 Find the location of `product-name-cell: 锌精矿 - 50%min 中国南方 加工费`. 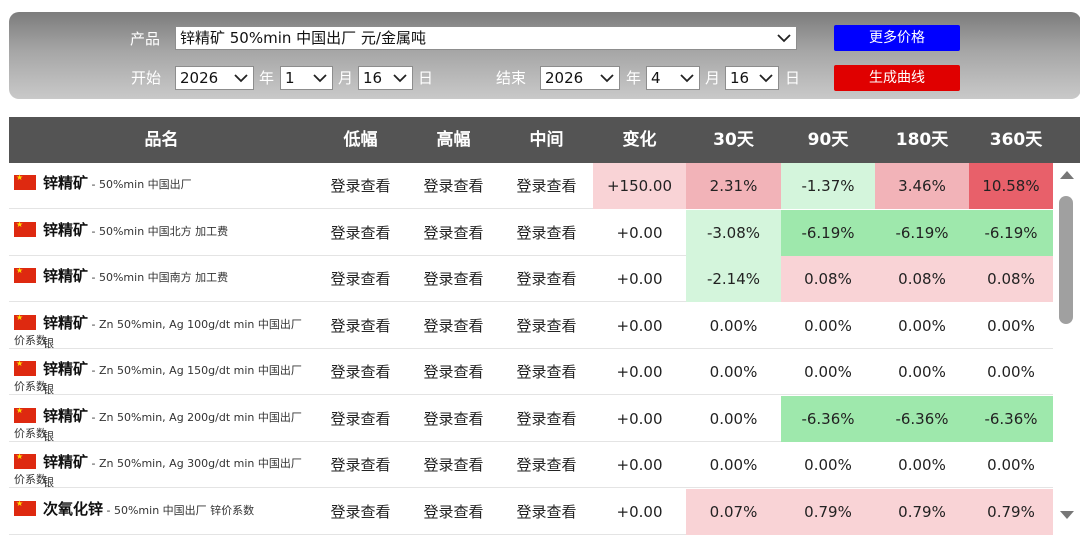

product-name-cell: 锌精矿 - 50%min 中国南方 加工费 is located at coordinates (160, 279).